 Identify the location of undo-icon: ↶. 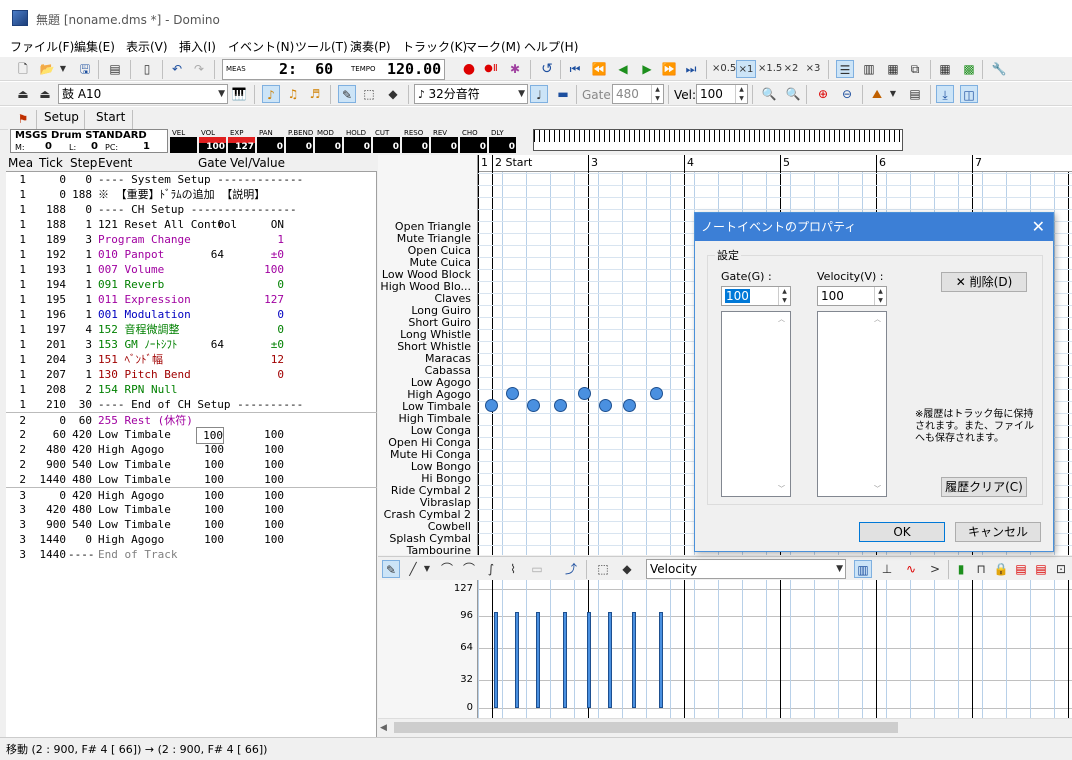
(177, 69).